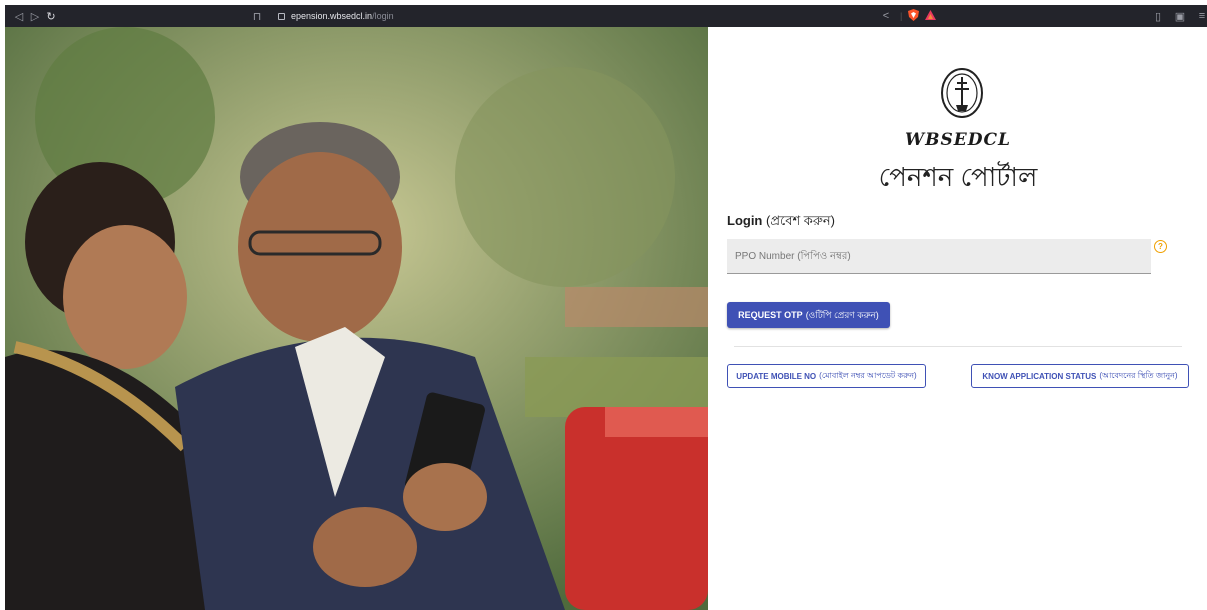  What do you see at coordinates (383, 16) in the screenshot?
I see `url-path: /login` at bounding box center [383, 16].